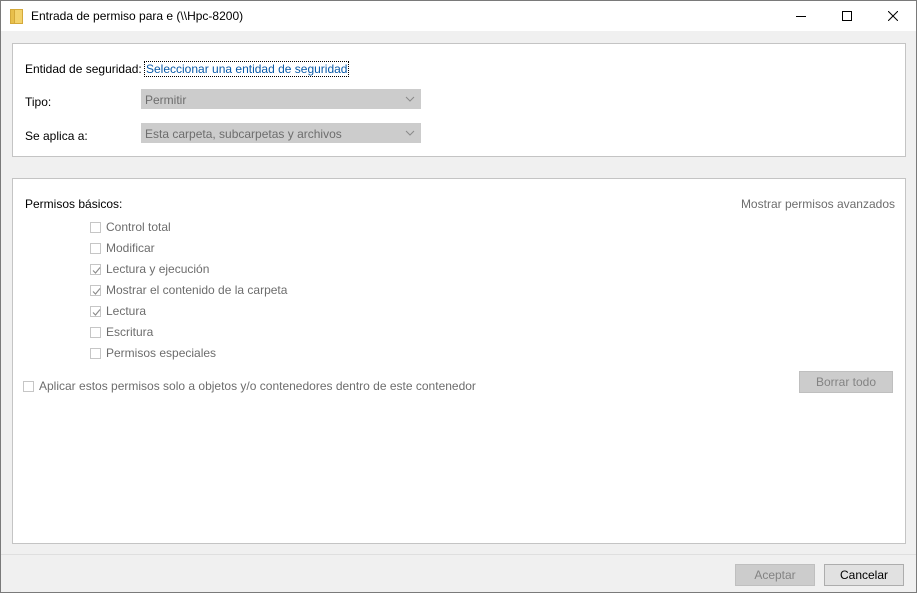  Describe the element at coordinates (243, 134) in the screenshot. I see `applies-to-select-value: Esta carpeta, subcarpetas y archivos` at that location.